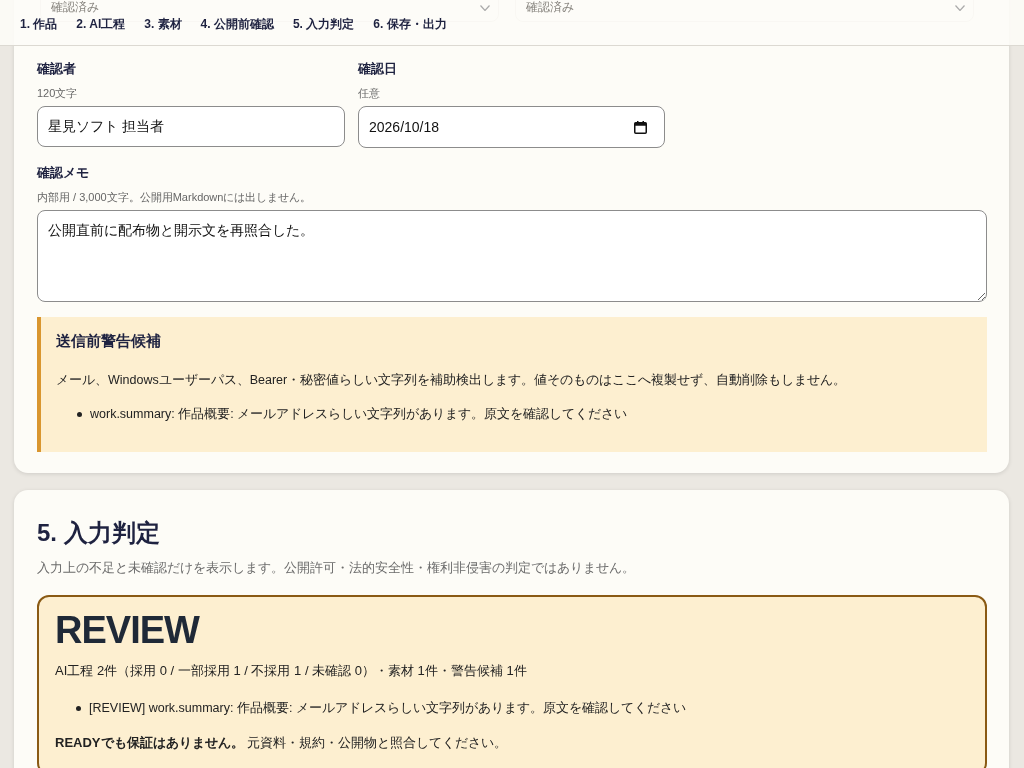 The image size is (1024, 768). I want to click on text-area: 公開直前に配布物と開示文を再照合した。, so click(512, 256).